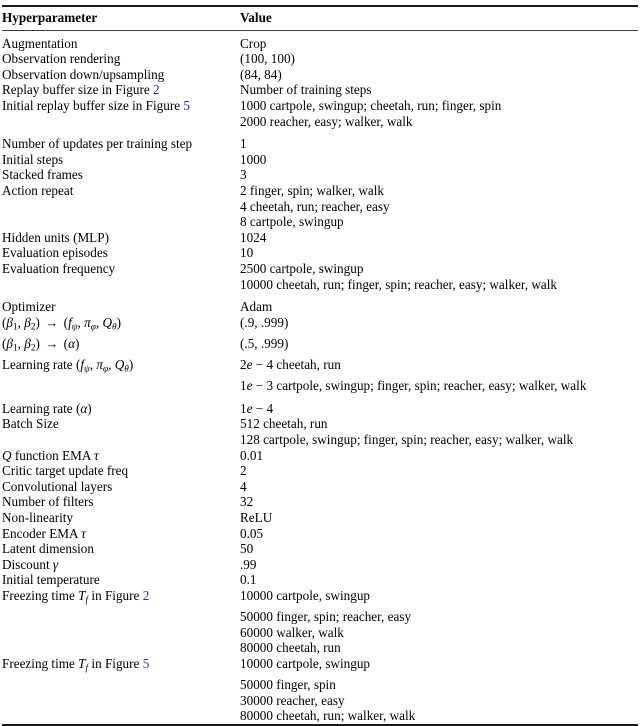 The width and height of the screenshot is (640, 726). Describe the element at coordinates (243, 471) in the screenshot. I see `hyperparameter-value-cell: 2` at that location.